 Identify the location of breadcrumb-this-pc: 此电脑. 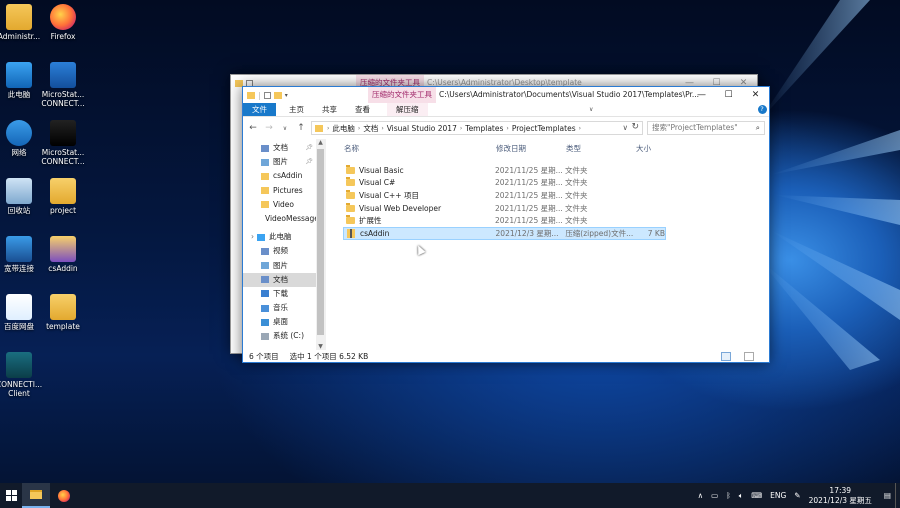
(343, 128).